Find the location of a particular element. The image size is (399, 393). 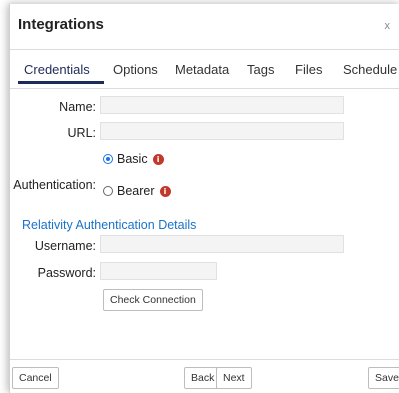

footer-divider is located at coordinates (204, 359).